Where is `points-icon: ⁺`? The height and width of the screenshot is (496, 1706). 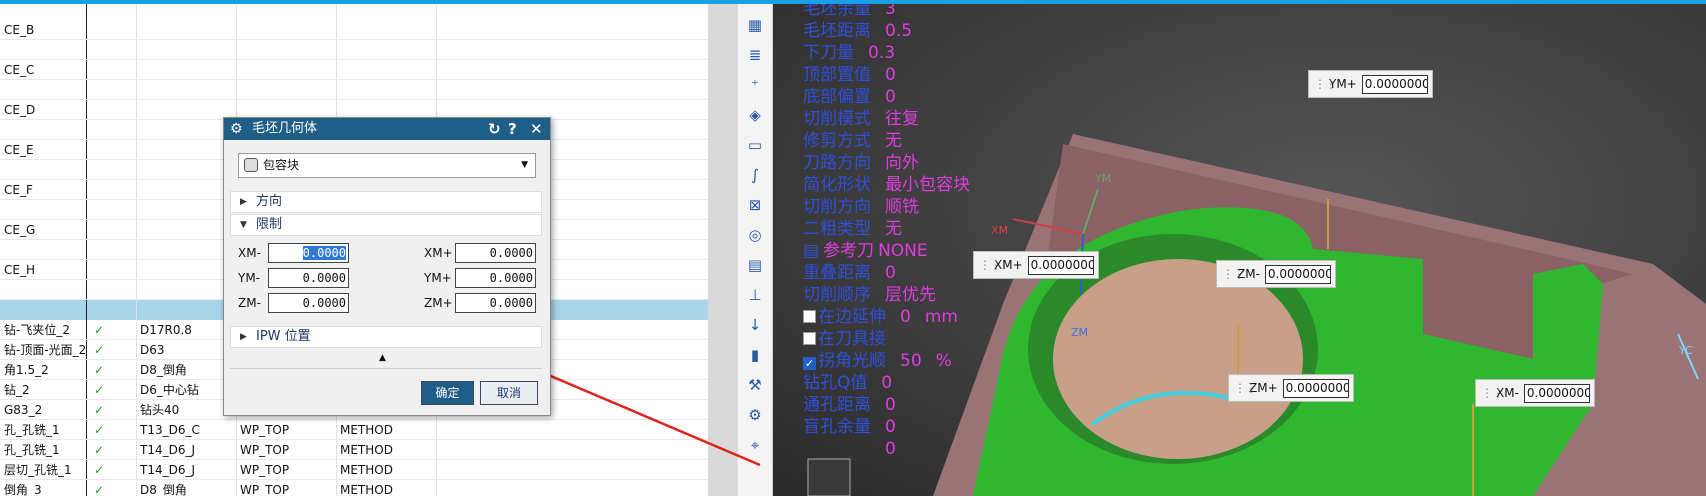 points-icon: ⁺ is located at coordinates (755, 85).